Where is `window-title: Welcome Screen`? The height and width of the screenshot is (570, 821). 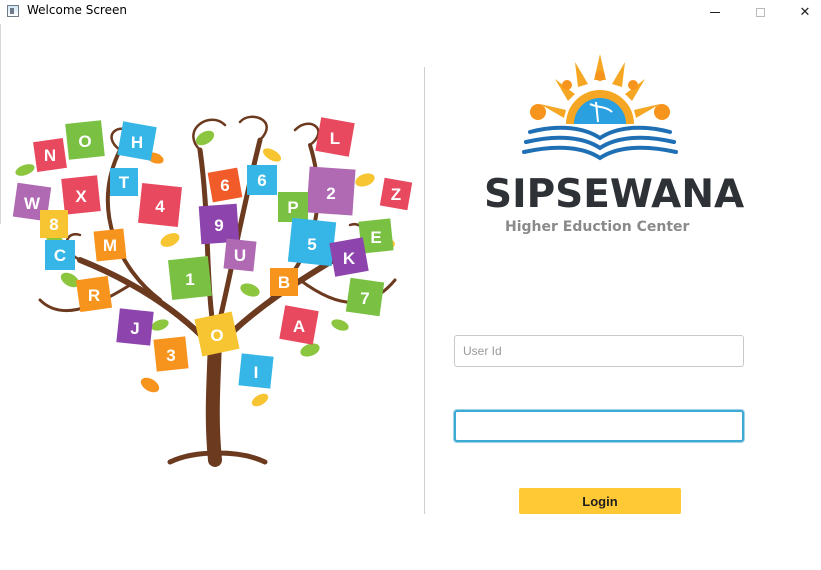 window-title: Welcome Screen is located at coordinates (77, 10).